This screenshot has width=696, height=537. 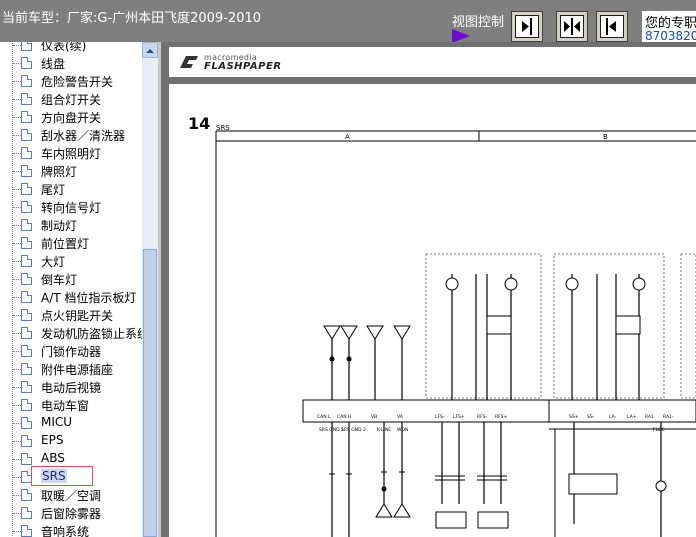 What do you see at coordinates (189, 62) in the screenshot?
I see `flashpaper-logo-icon` at bounding box center [189, 62].